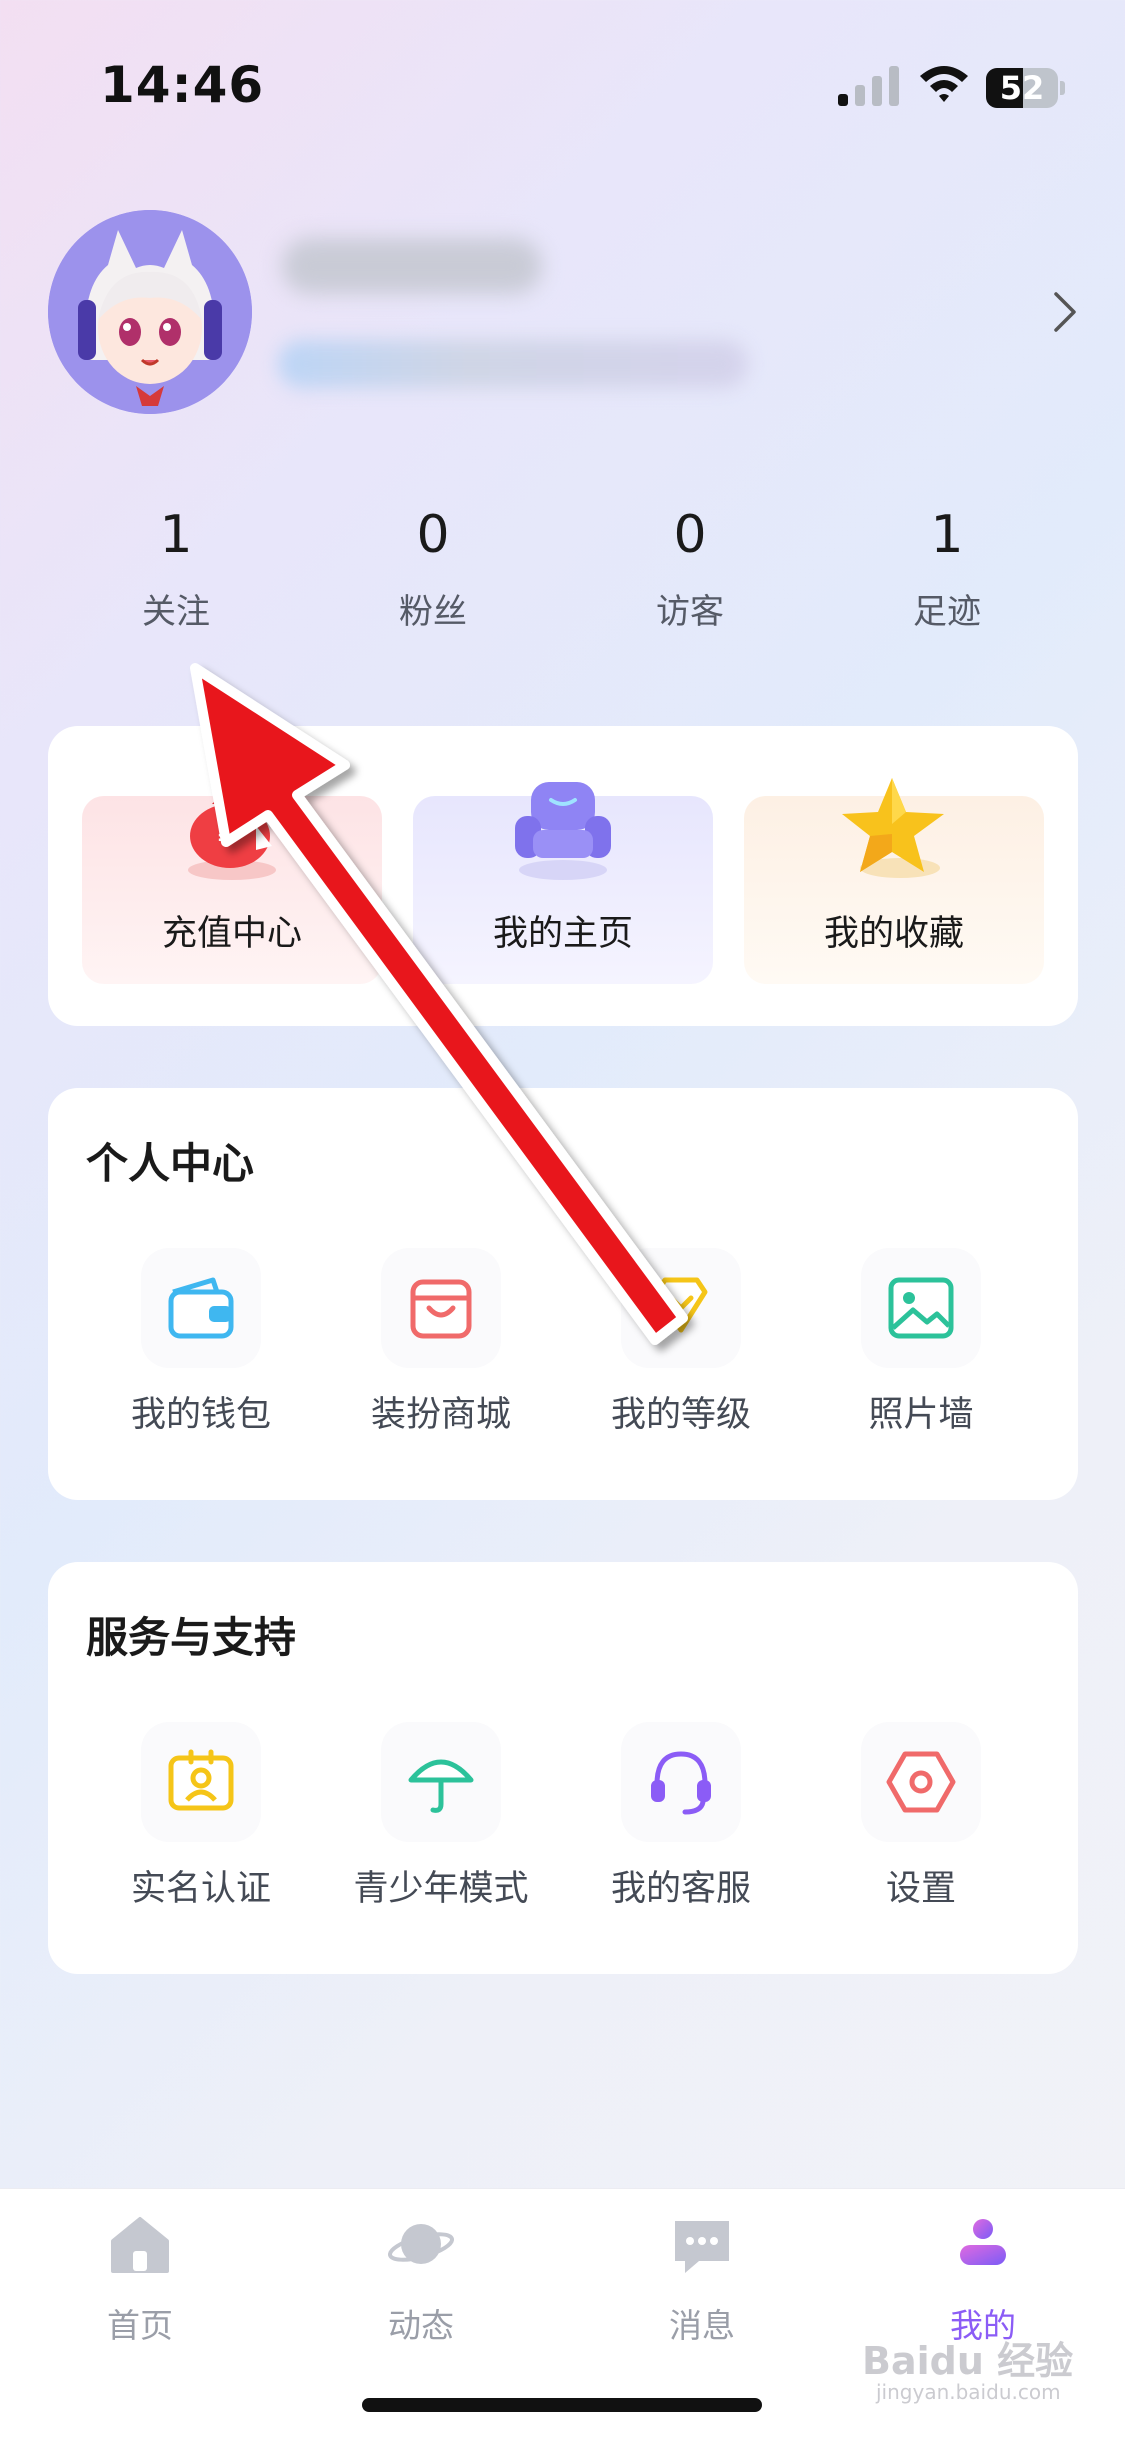 The image size is (1125, 2437). What do you see at coordinates (140, 2325) in the screenshot?
I see `tab-label: 首页` at bounding box center [140, 2325].